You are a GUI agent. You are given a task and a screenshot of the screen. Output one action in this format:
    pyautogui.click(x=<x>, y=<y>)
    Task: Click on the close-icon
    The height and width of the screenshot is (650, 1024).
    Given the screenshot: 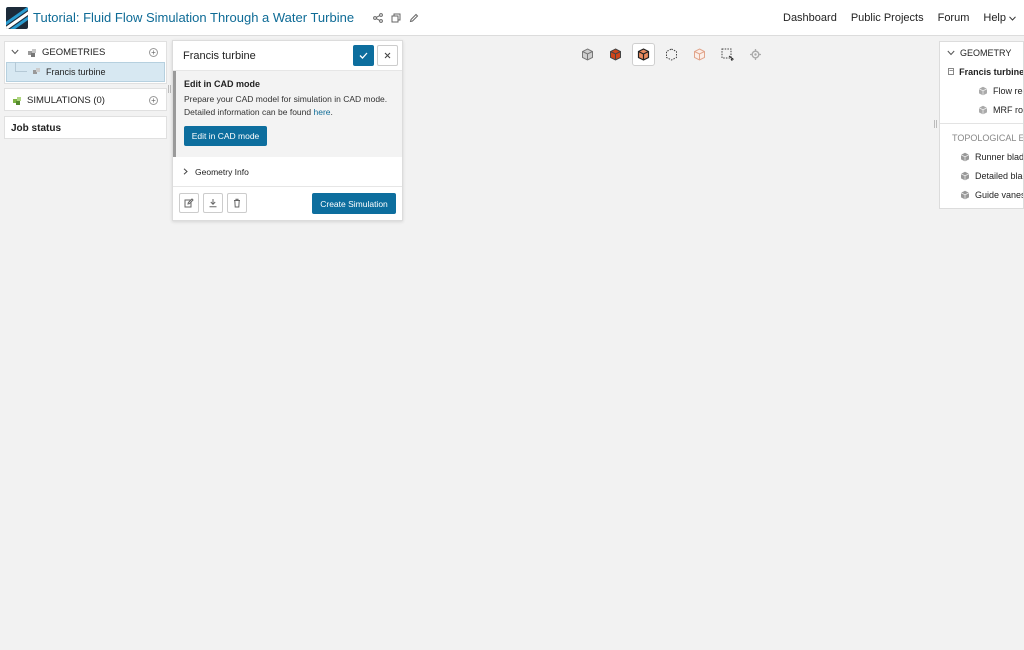 What is the action you would take?
    pyautogui.click(x=387, y=55)
    